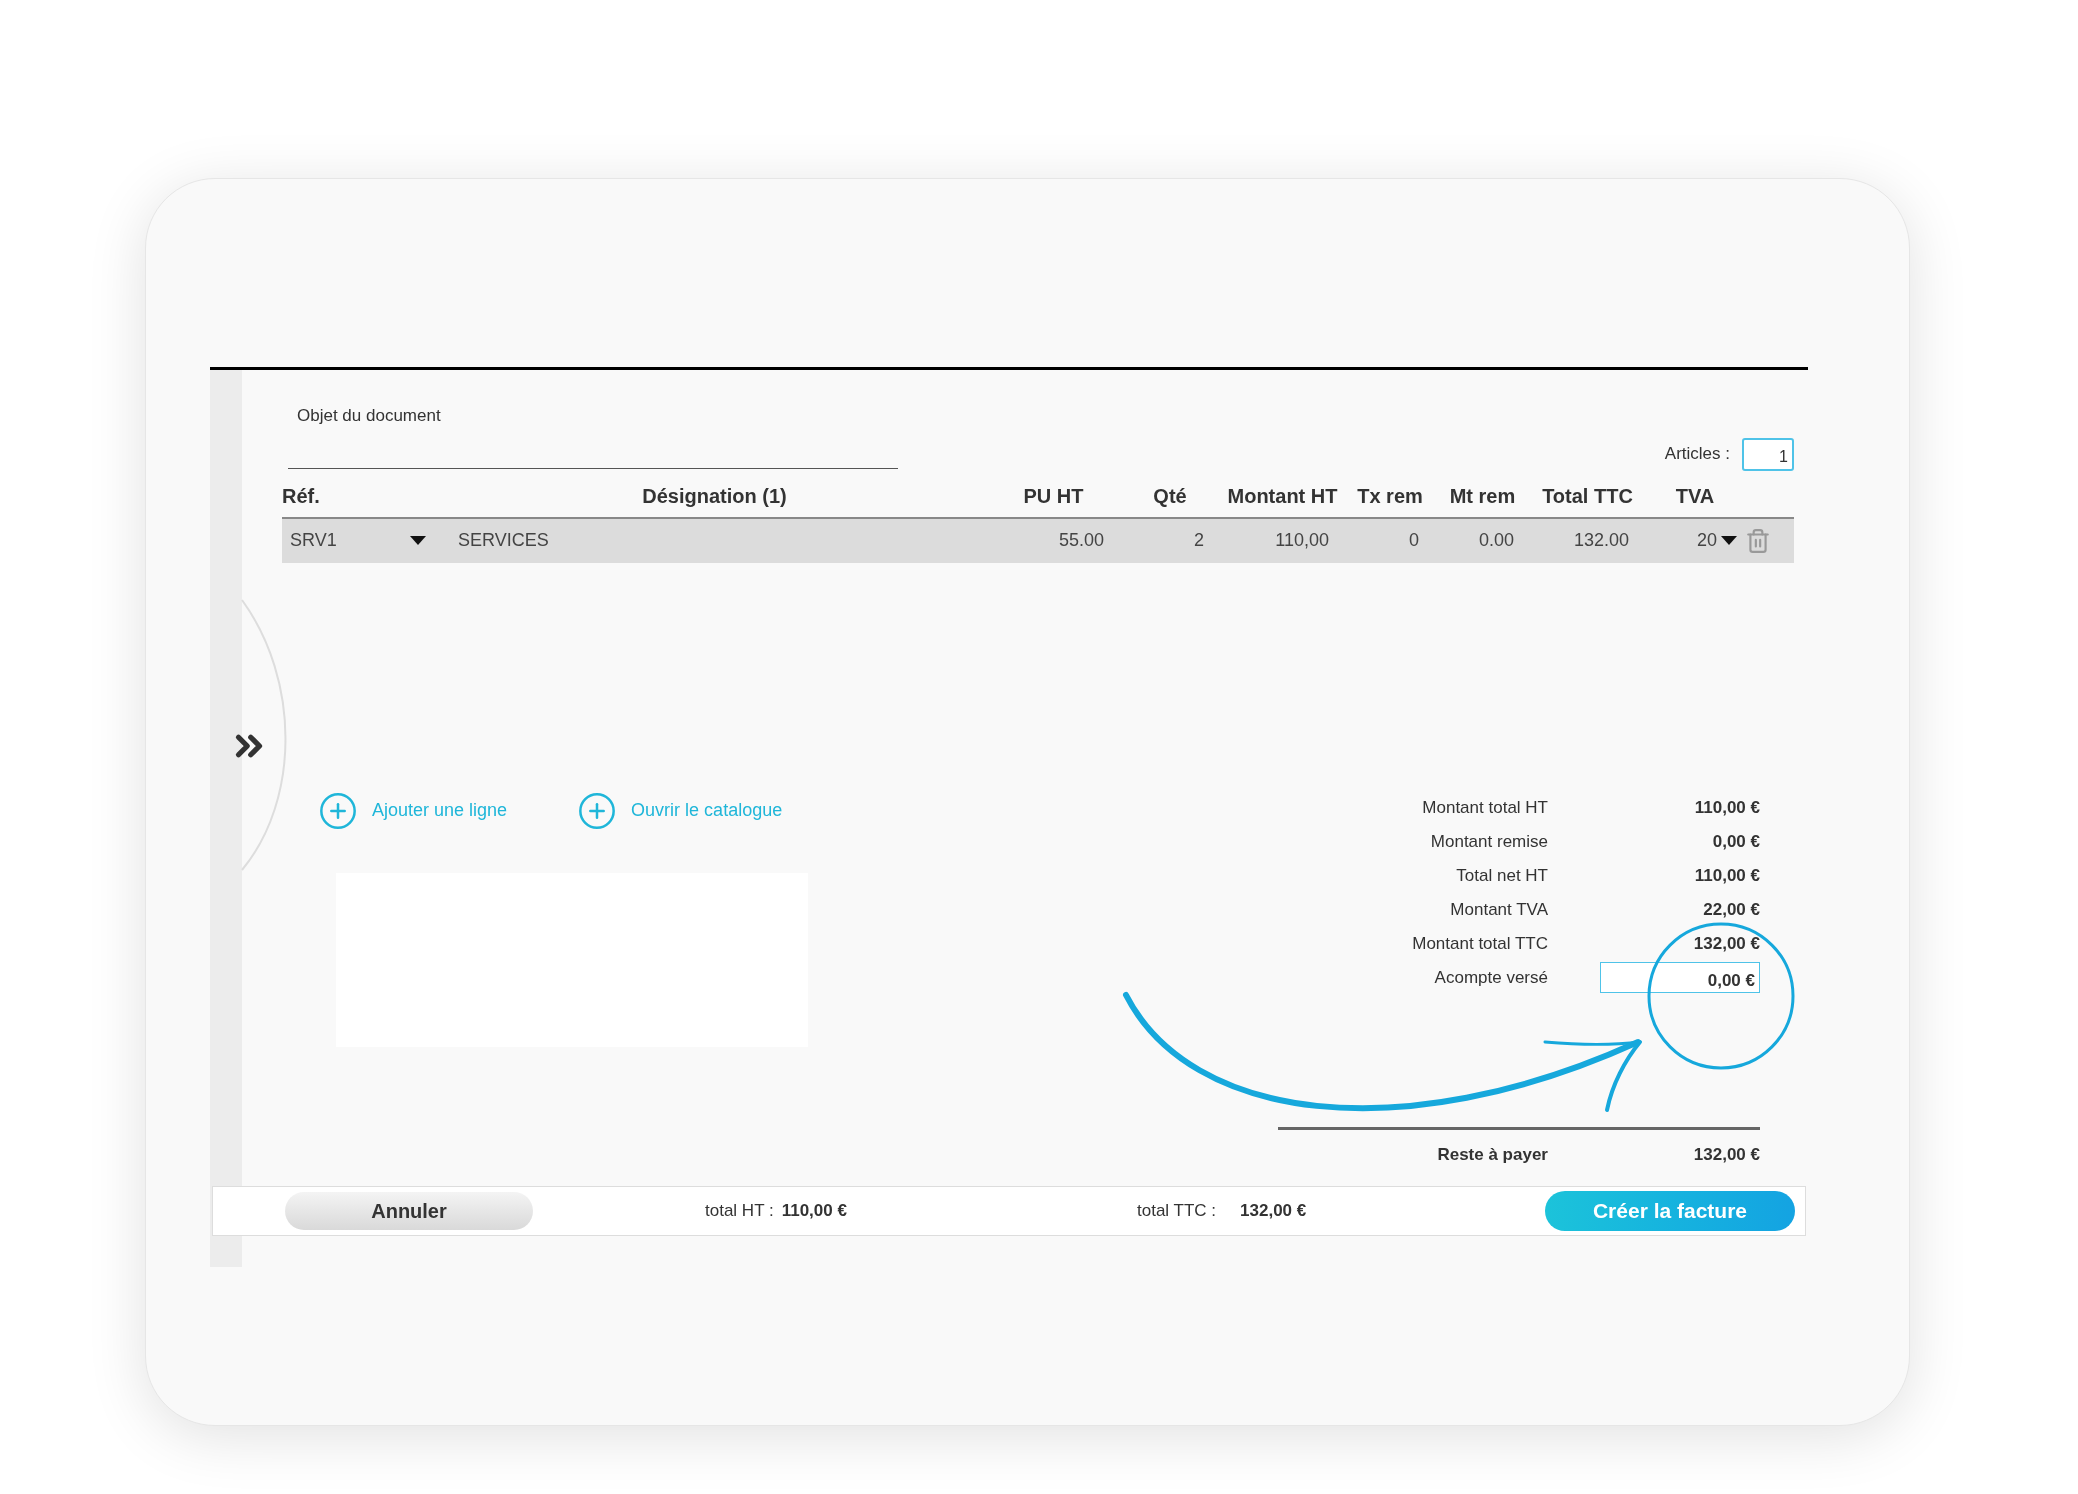 Image resolution: width=2078 pixels, height=1494 pixels. I want to click on total-label: Montant TVA, so click(1499, 909).